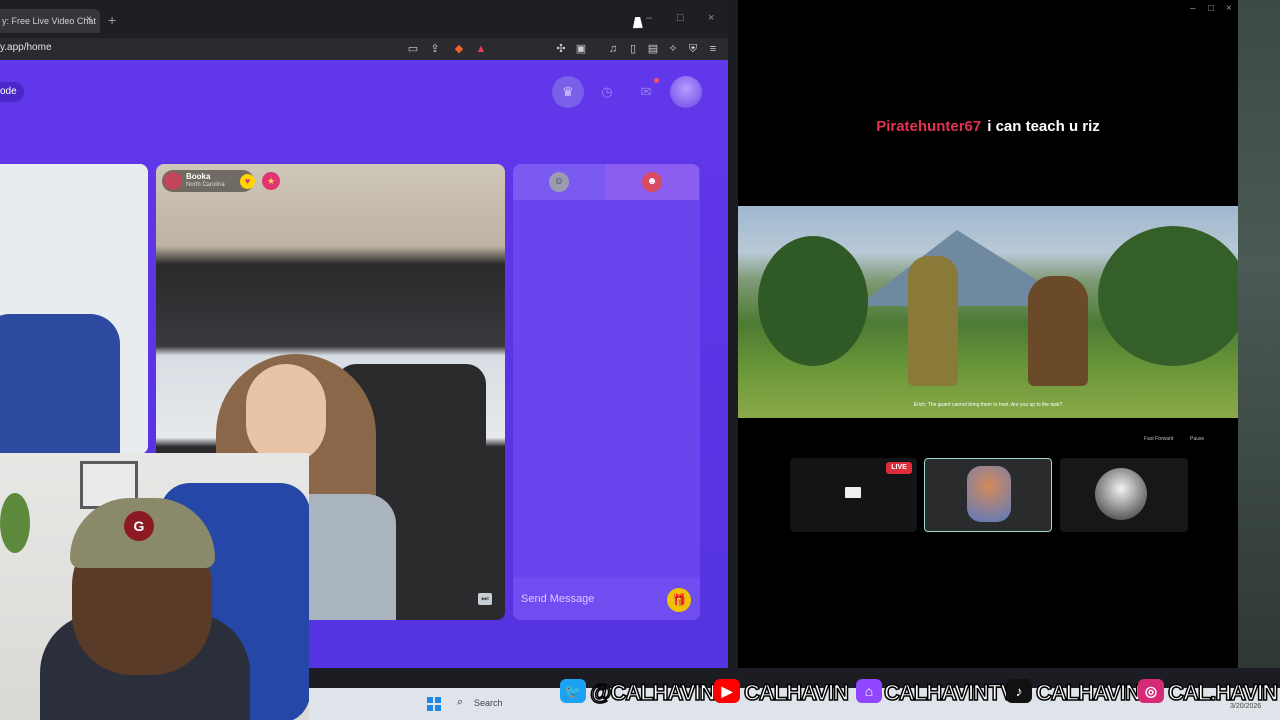 Image resolution: width=1280 pixels, height=720 pixels. What do you see at coordinates (929, 126) in the screenshot?
I see `chat-username: Piratehunter67` at bounding box center [929, 126].